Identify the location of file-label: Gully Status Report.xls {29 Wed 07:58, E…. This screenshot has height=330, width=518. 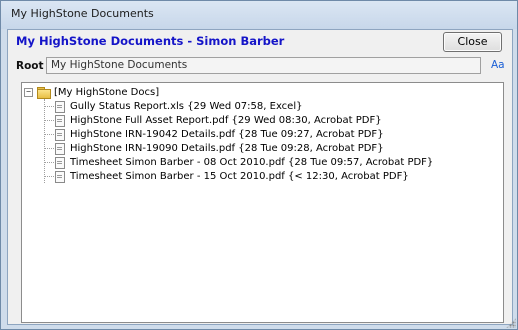
(186, 106).